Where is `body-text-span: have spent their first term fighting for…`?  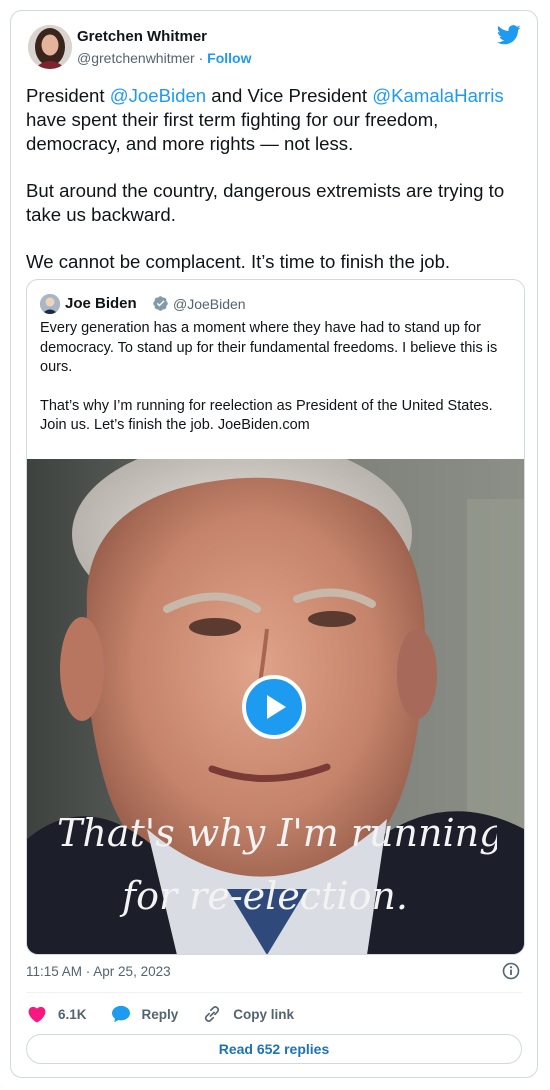 body-text-span: have spent their first term fighting for… is located at coordinates (232, 131).